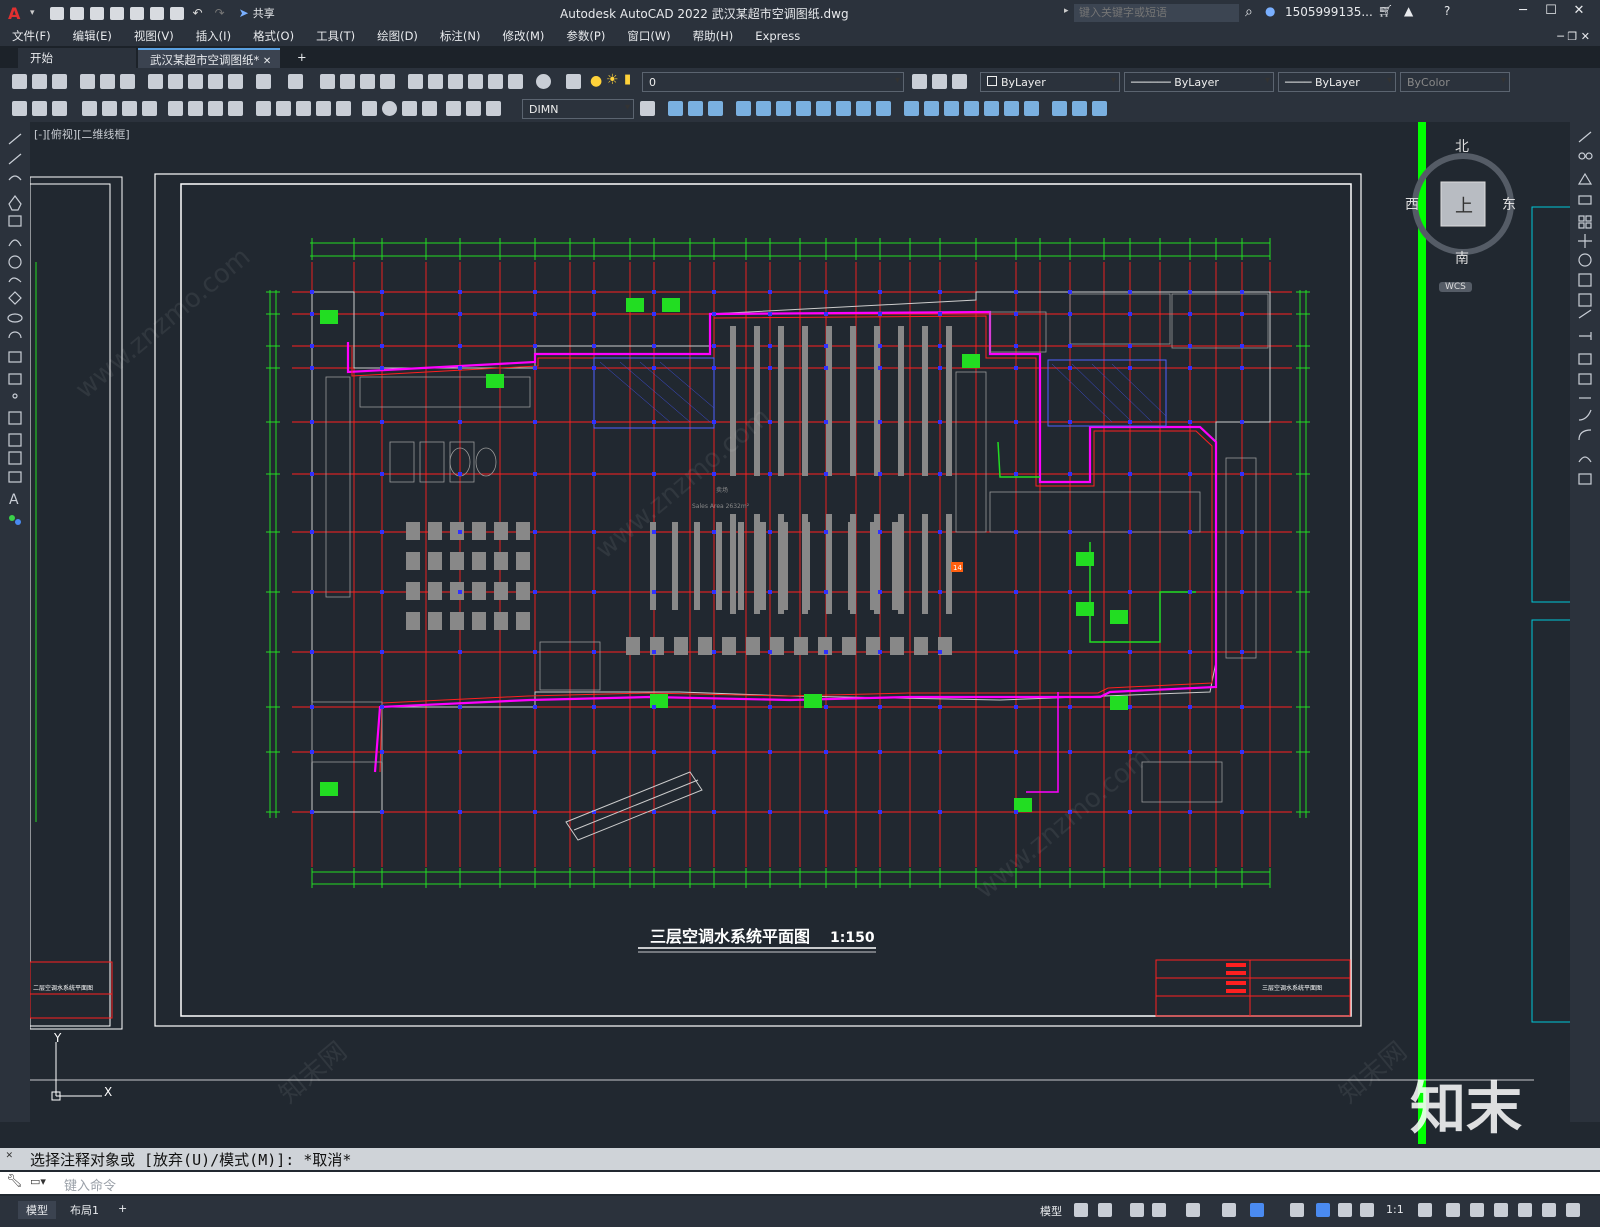  I want to click on markup-icon, so click(495, 81).